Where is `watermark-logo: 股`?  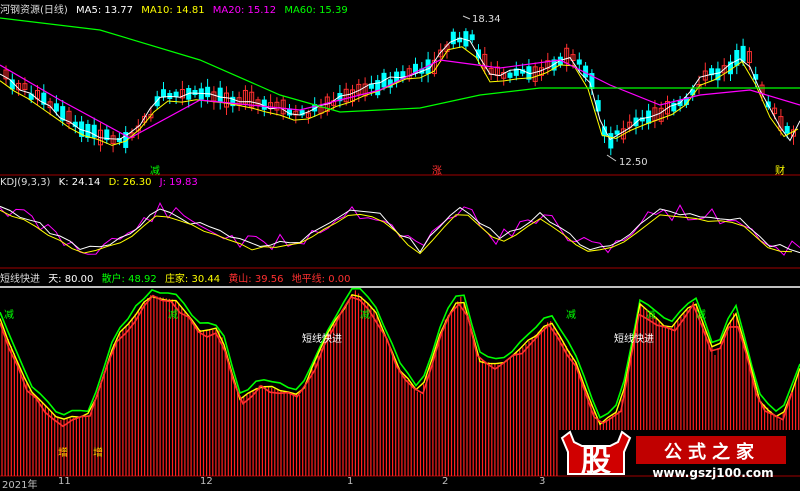 watermark-logo: 股 is located at coordinates (596, 461).